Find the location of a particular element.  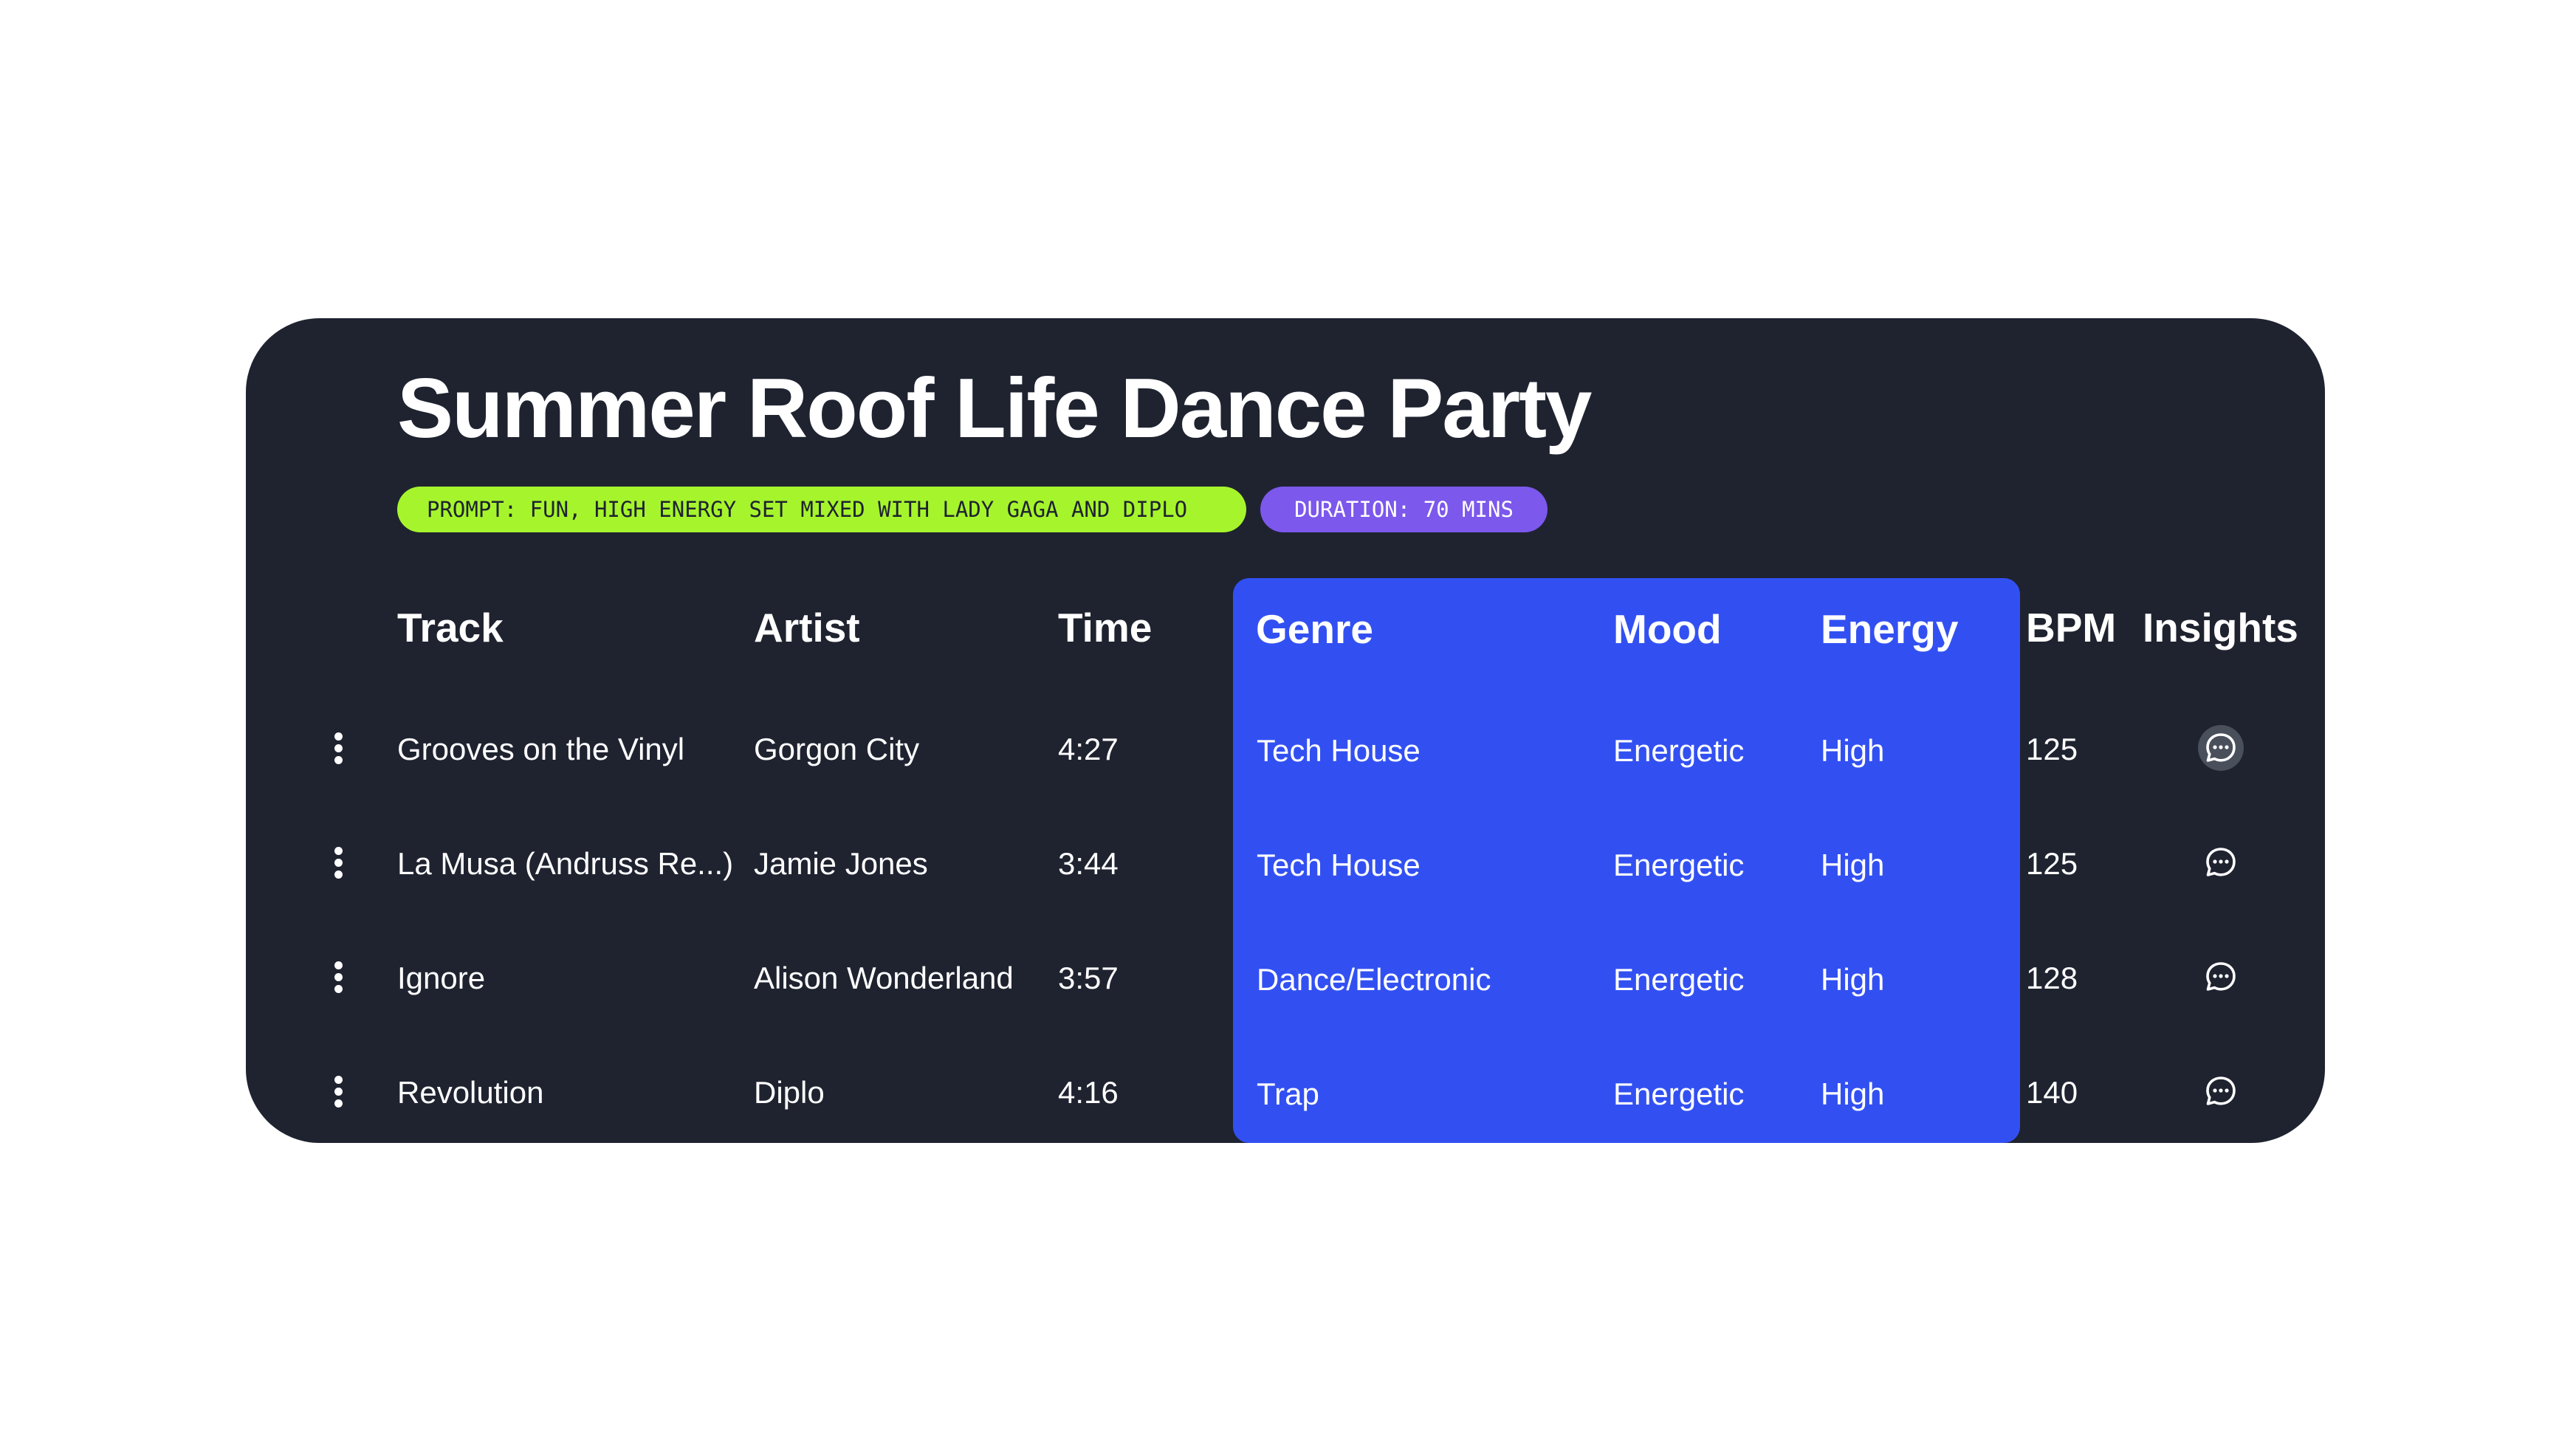

track-time: 3:57 is located at coordinates (1088, 978).